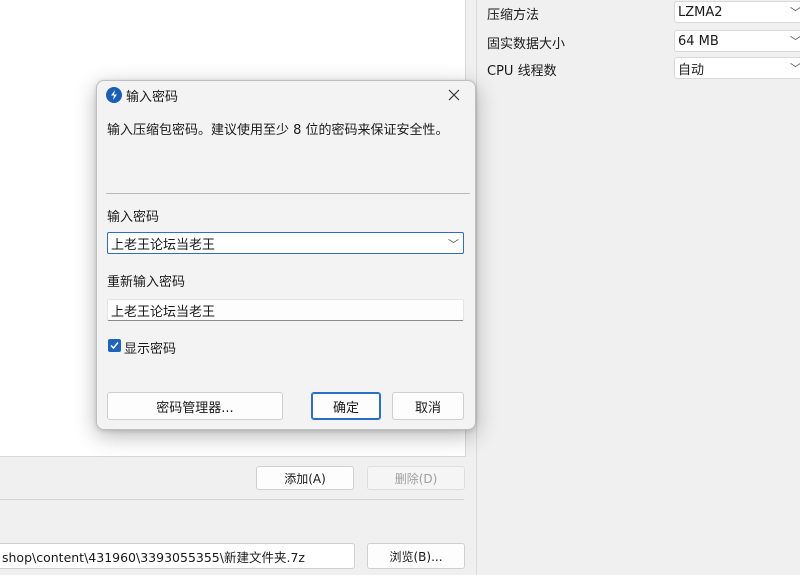 The image size is (800, 575). Describe the element at coordinates (691, 70) in the screenshot. I see `cpu-threads-value: 自动` at that location.